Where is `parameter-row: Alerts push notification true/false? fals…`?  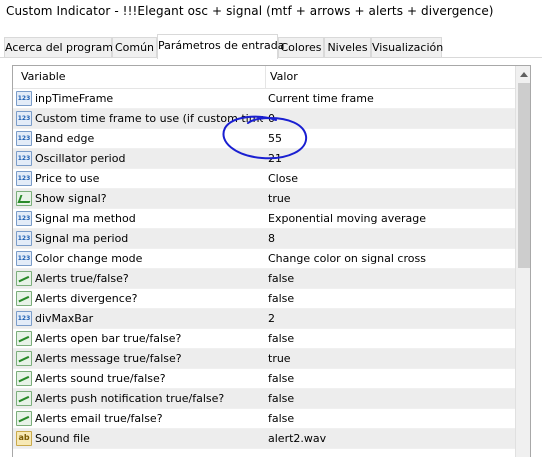 parameter-row: Alerts push notification true/false? fals… is located at coordinates (264, 399).